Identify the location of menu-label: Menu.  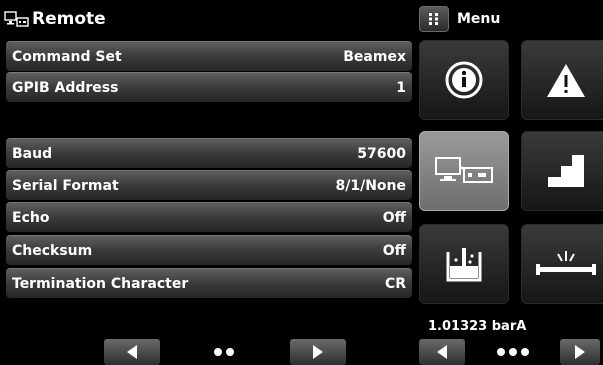
(479, 19).